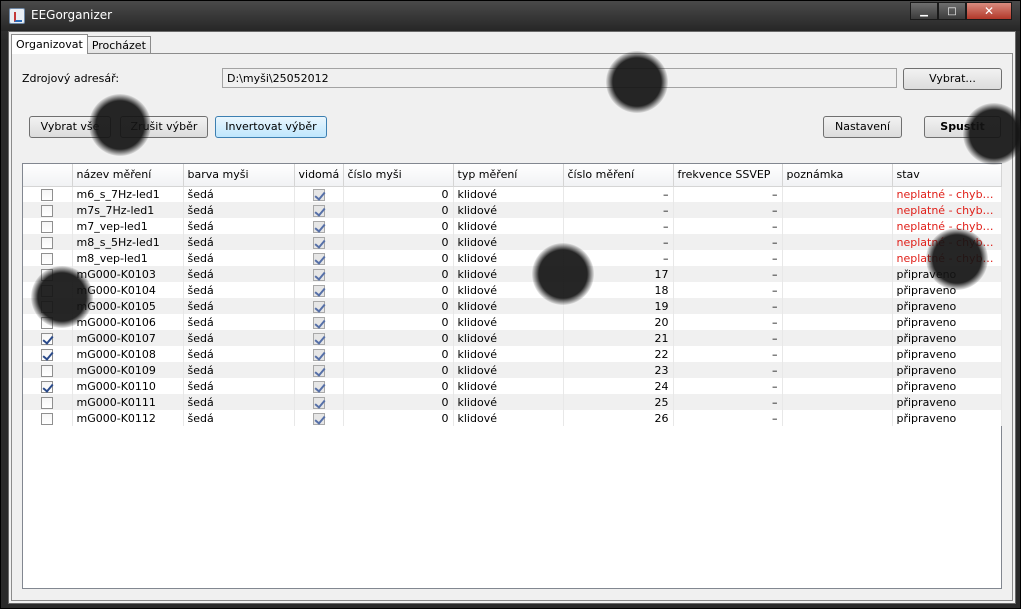 This screenshot has width=1021, height=609. I want to click on col-header-type: typ měření, so click(508, 175).